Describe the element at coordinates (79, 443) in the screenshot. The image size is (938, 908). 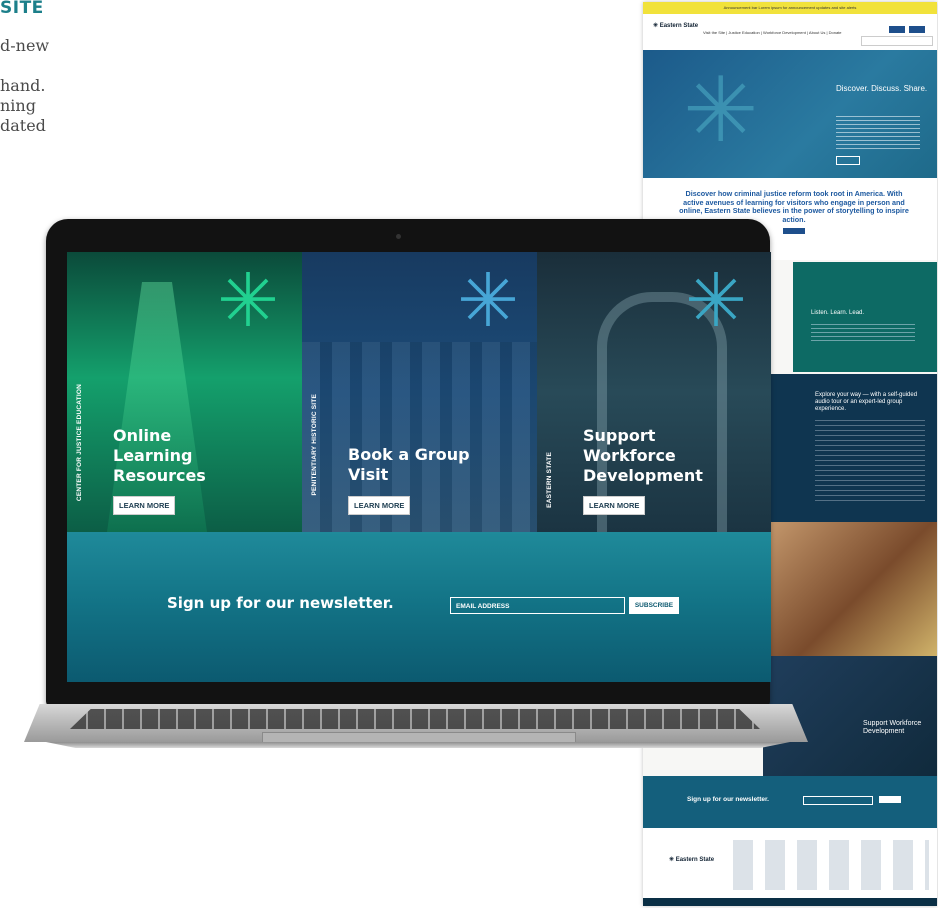
I see `panel-vertical-label: CENTER FOR JUSTICE EDUCATION` at that location.